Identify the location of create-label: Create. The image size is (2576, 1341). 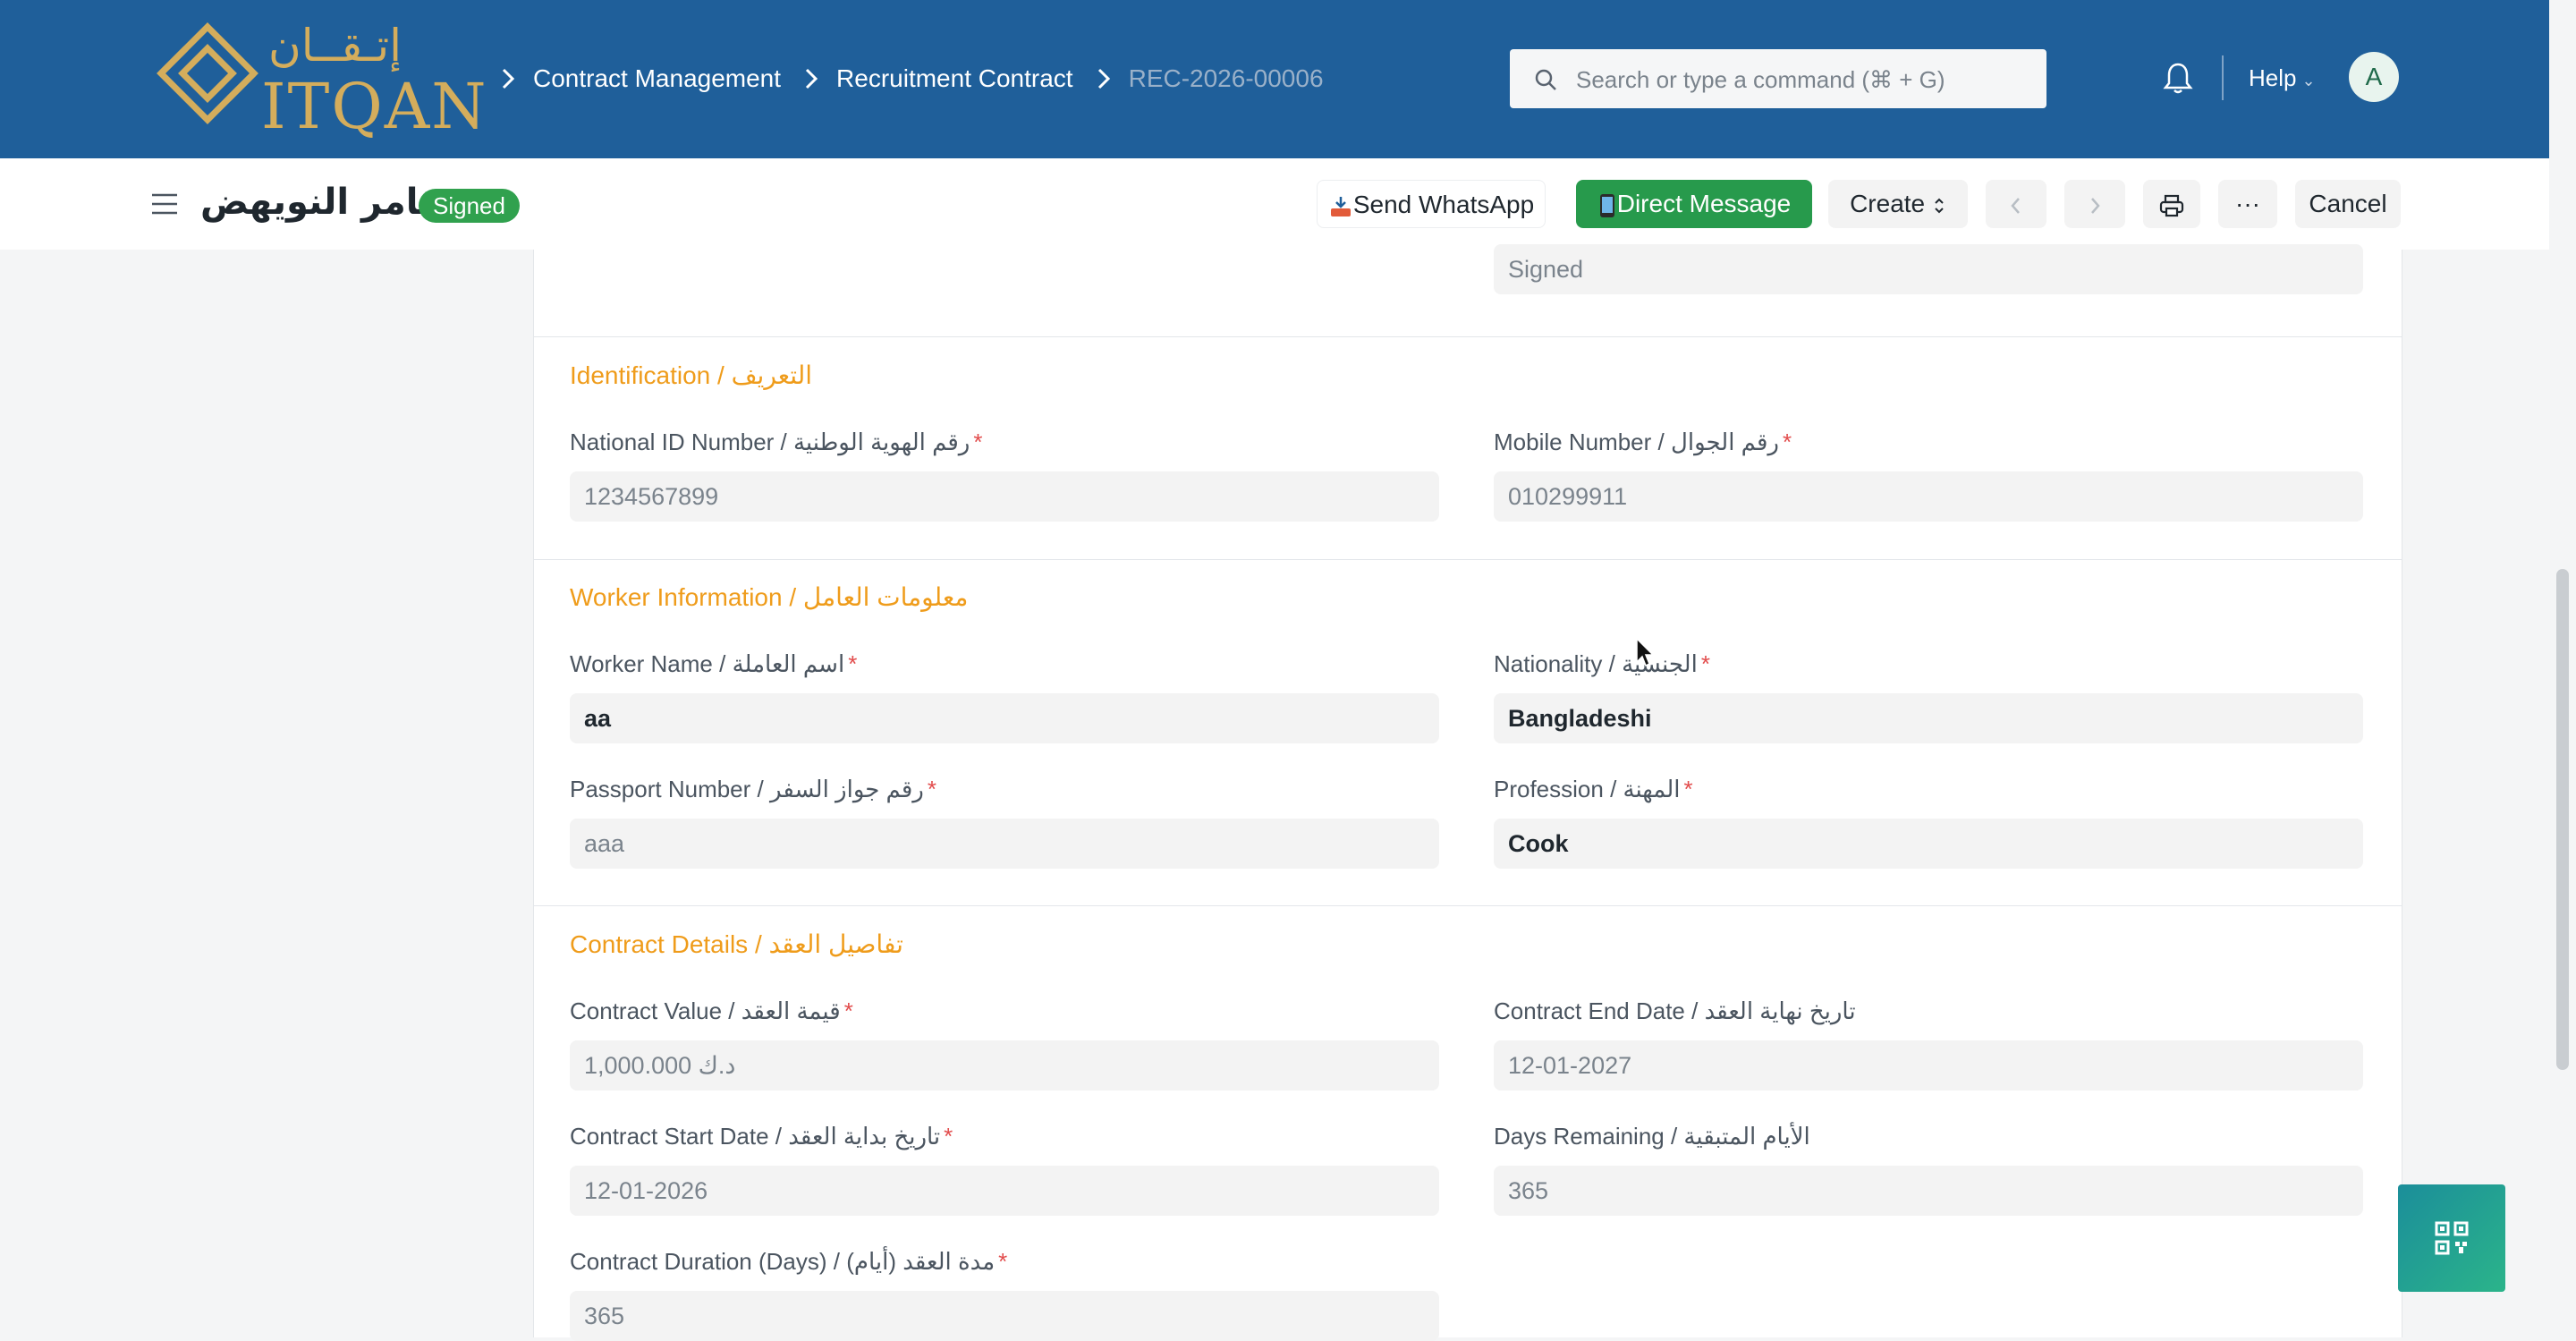
(1888, 203).